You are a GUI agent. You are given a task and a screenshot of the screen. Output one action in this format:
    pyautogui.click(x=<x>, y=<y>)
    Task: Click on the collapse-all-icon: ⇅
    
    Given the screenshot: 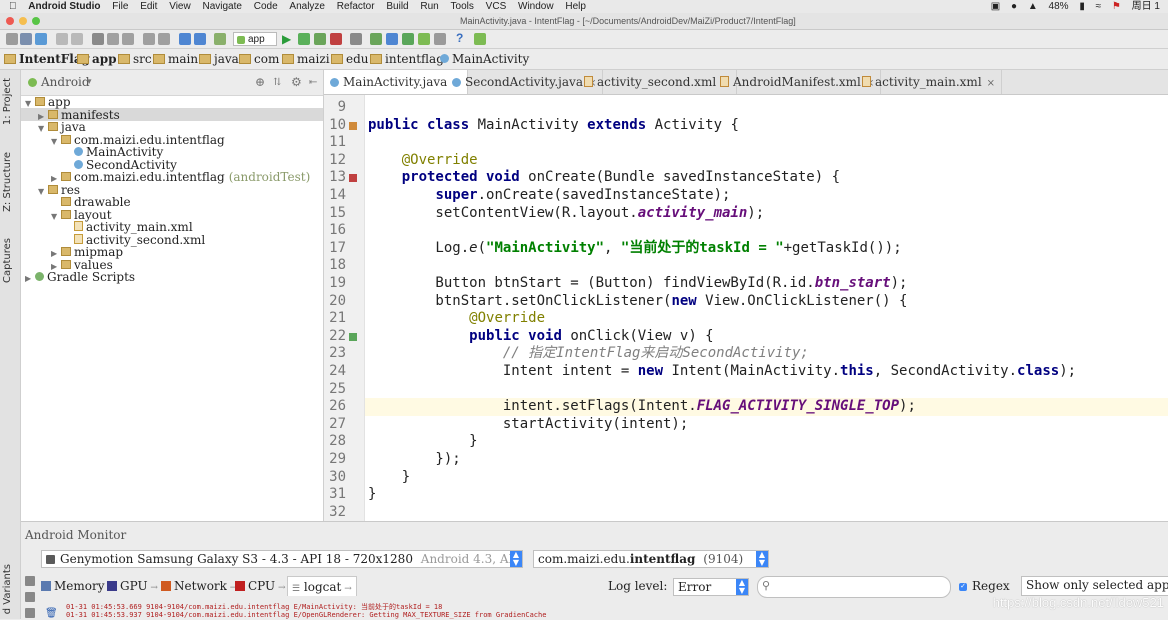 What is the action you would take?
    pyautogui.click(x=277, y=82)
    